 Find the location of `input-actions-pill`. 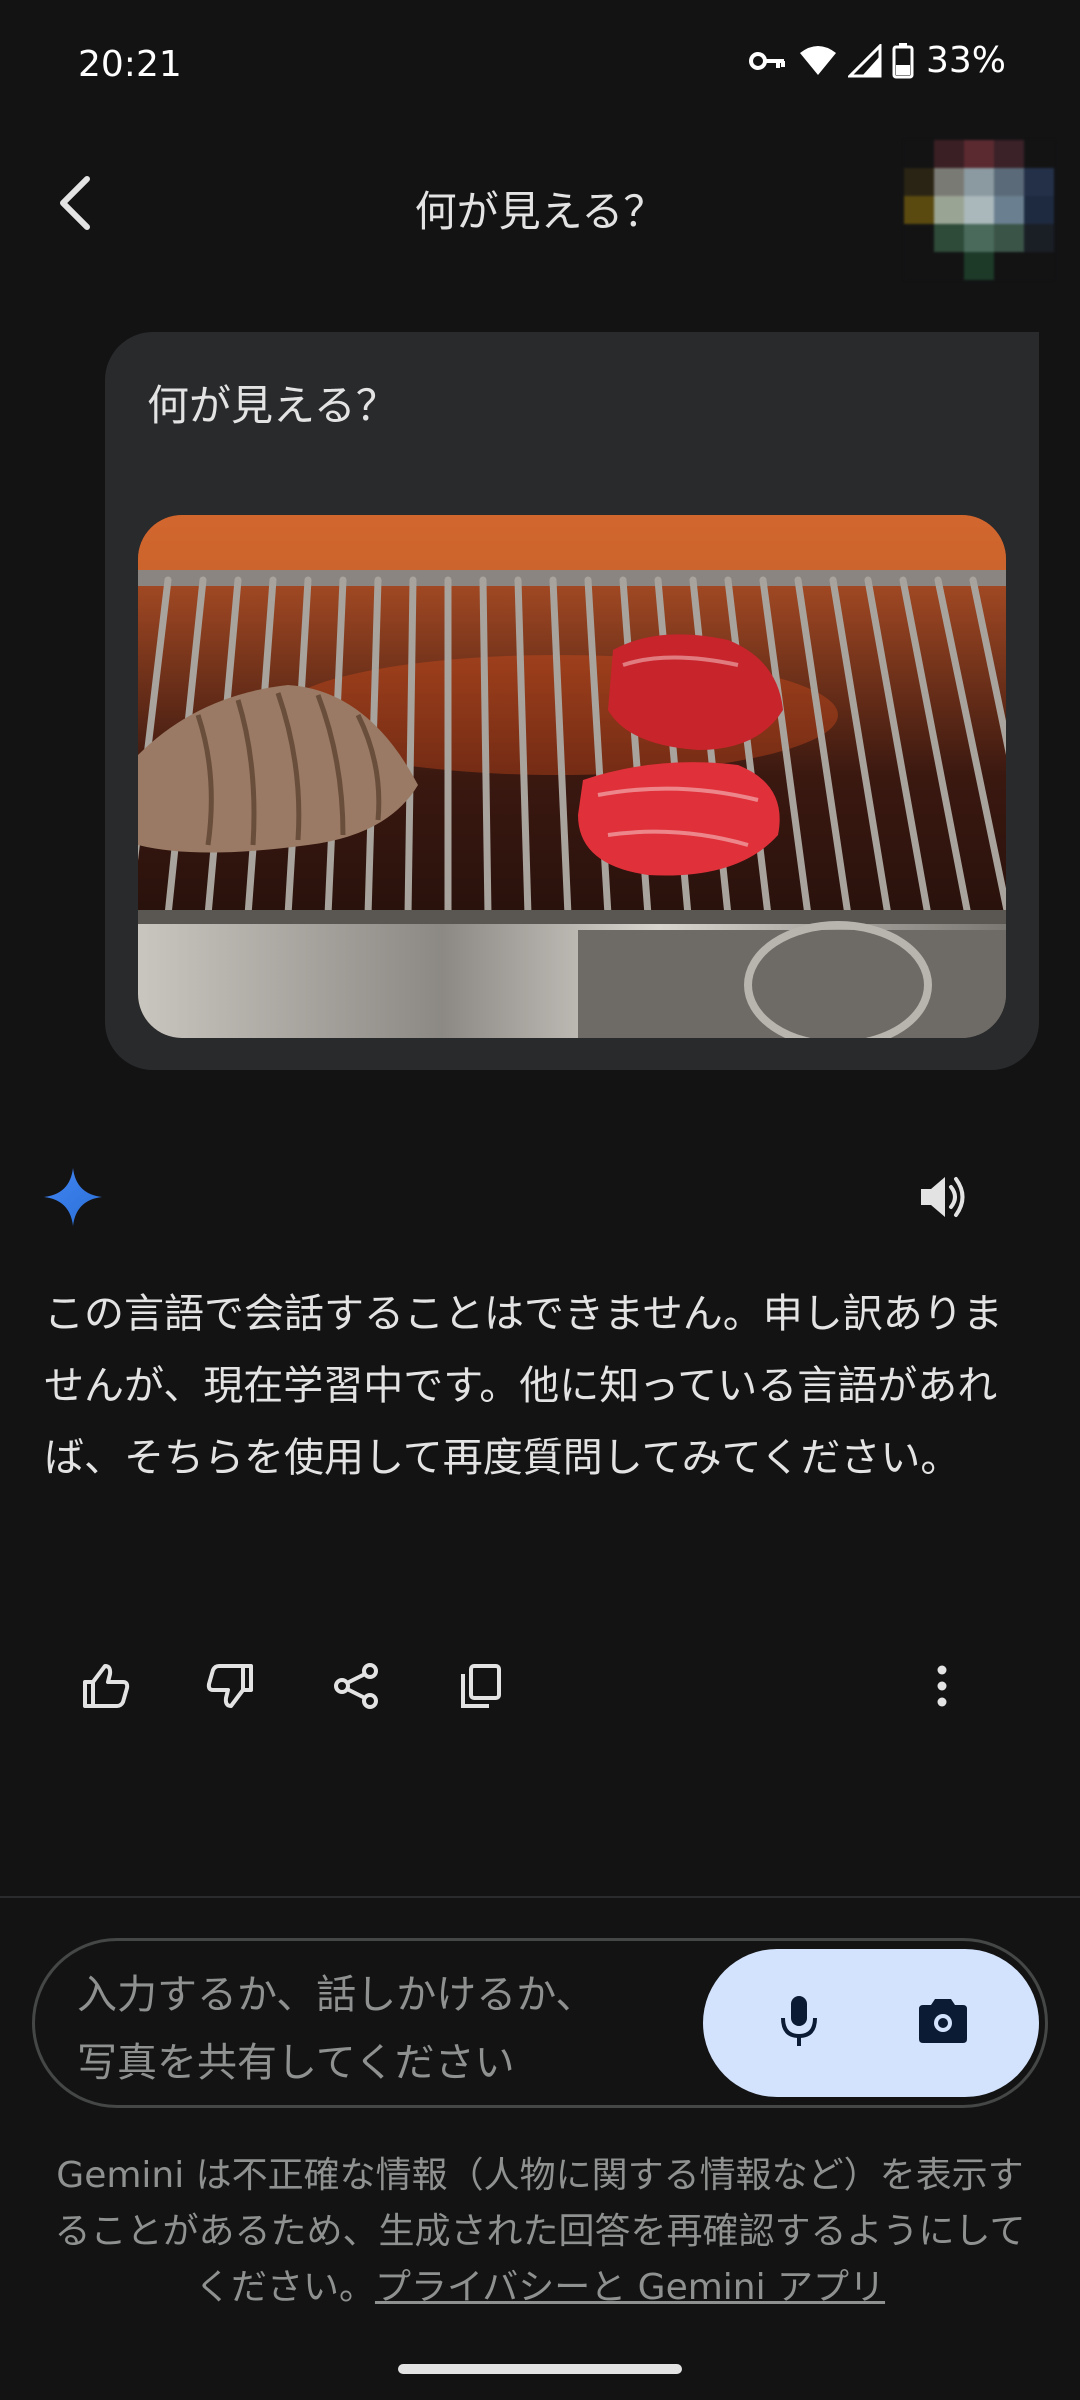

input-actions-pill is located at coordinates (871, 2023).